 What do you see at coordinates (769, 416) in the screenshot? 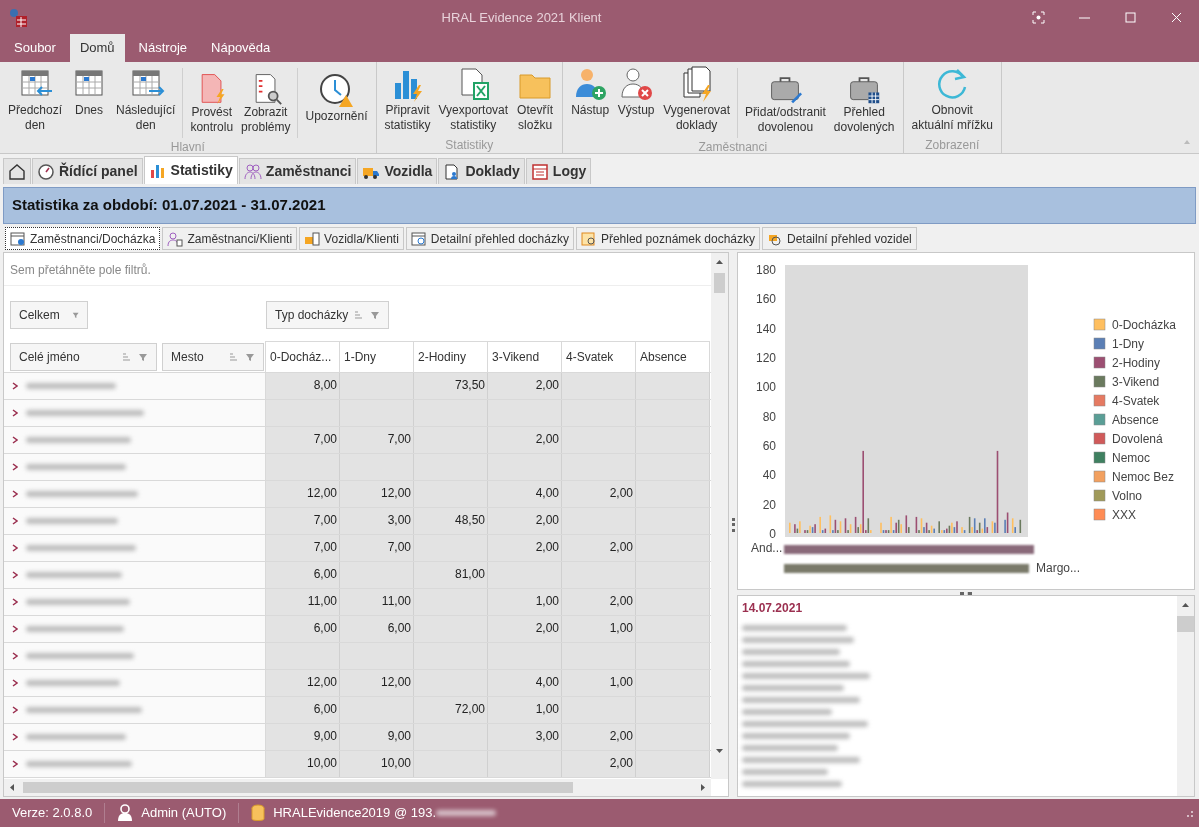
I see `axis-tick-label: 80` at bounding box center [769, 416].